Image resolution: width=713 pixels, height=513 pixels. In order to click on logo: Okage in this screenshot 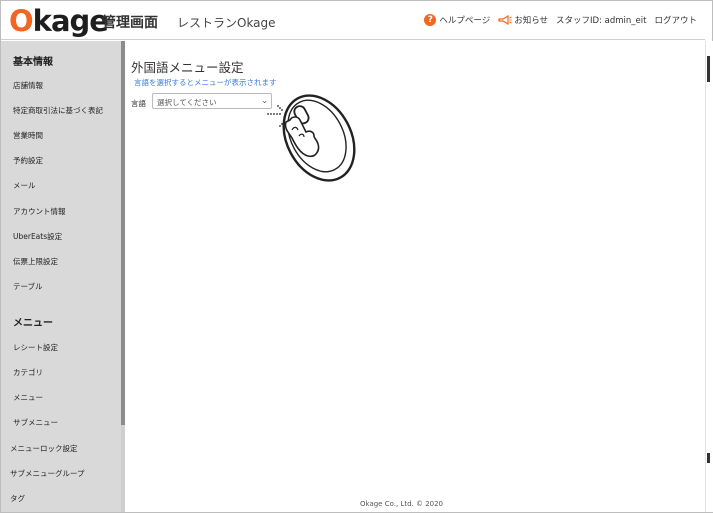, I will do `click(59, 21)`.